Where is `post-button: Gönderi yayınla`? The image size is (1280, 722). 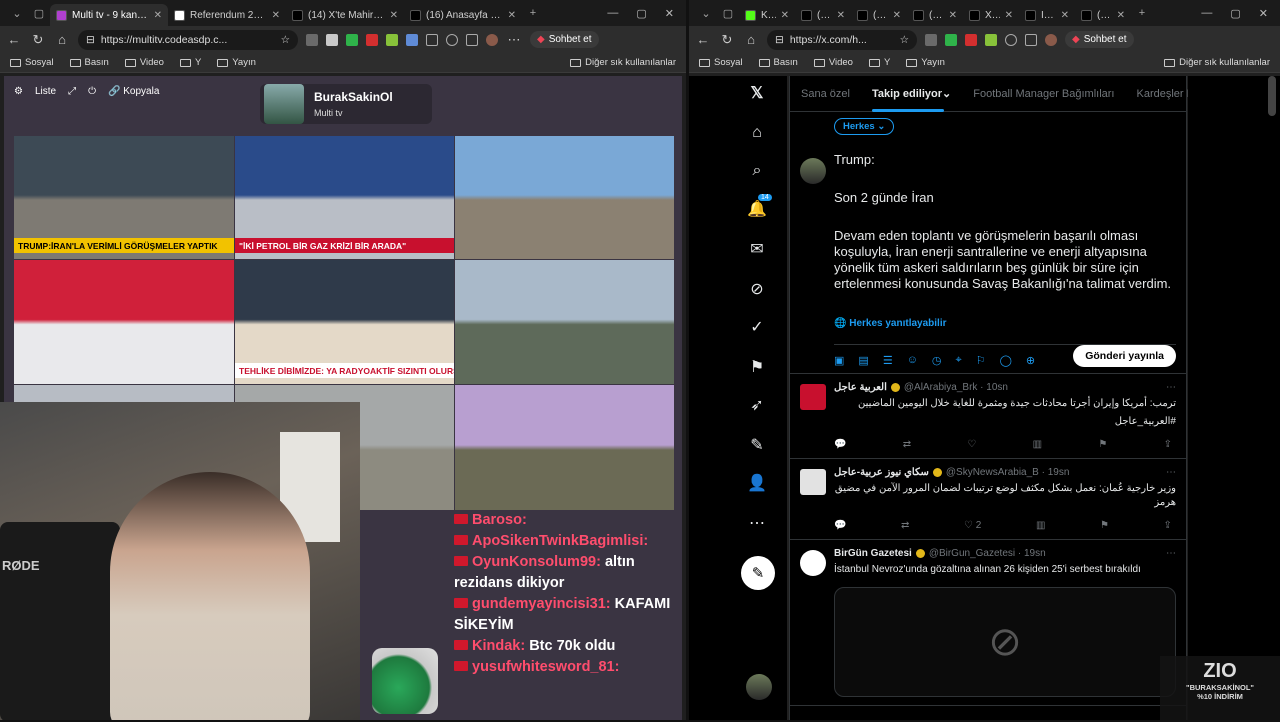 post-button: Gönderi yayınla is located at coordinates (1124, 356).